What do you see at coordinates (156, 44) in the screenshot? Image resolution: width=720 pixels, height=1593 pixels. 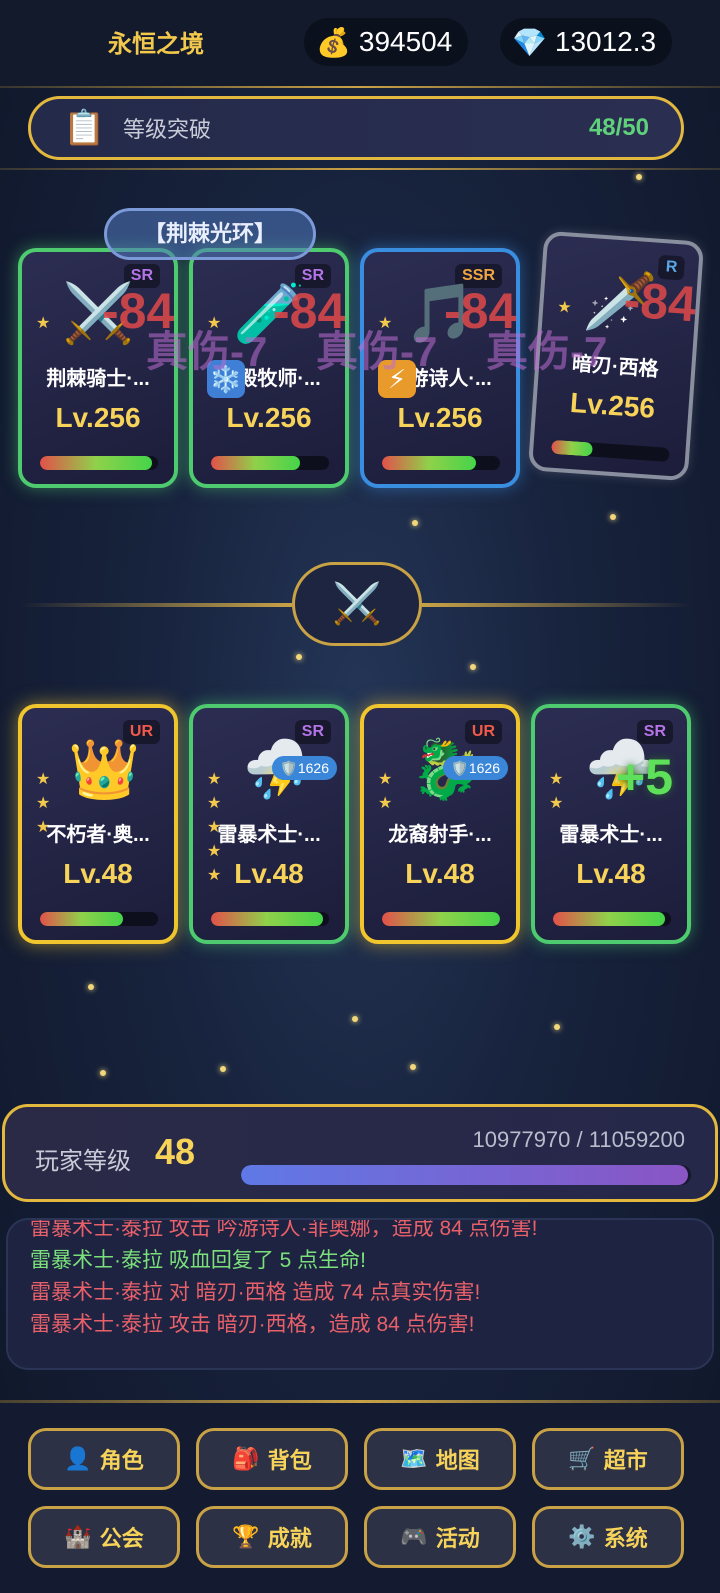 I see `game-title: 永恒之境` at bounding box center [156, 44].